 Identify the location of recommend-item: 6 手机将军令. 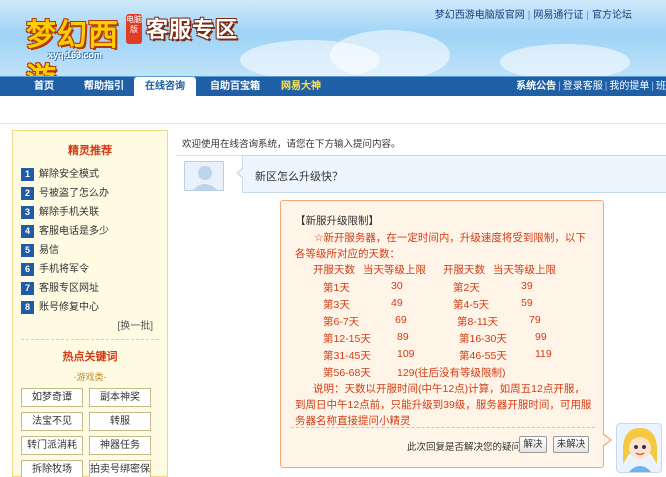
(90, 269).